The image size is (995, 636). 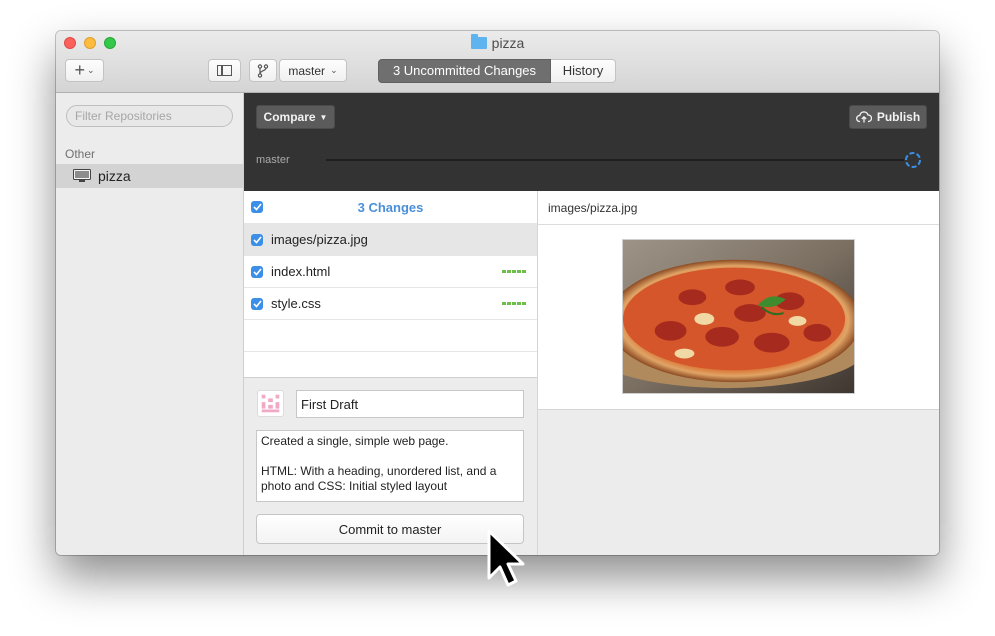 What do you see at coordinates (390, 336) in the screenshot?
I see `empty-row` at bounding box center [390, 336].